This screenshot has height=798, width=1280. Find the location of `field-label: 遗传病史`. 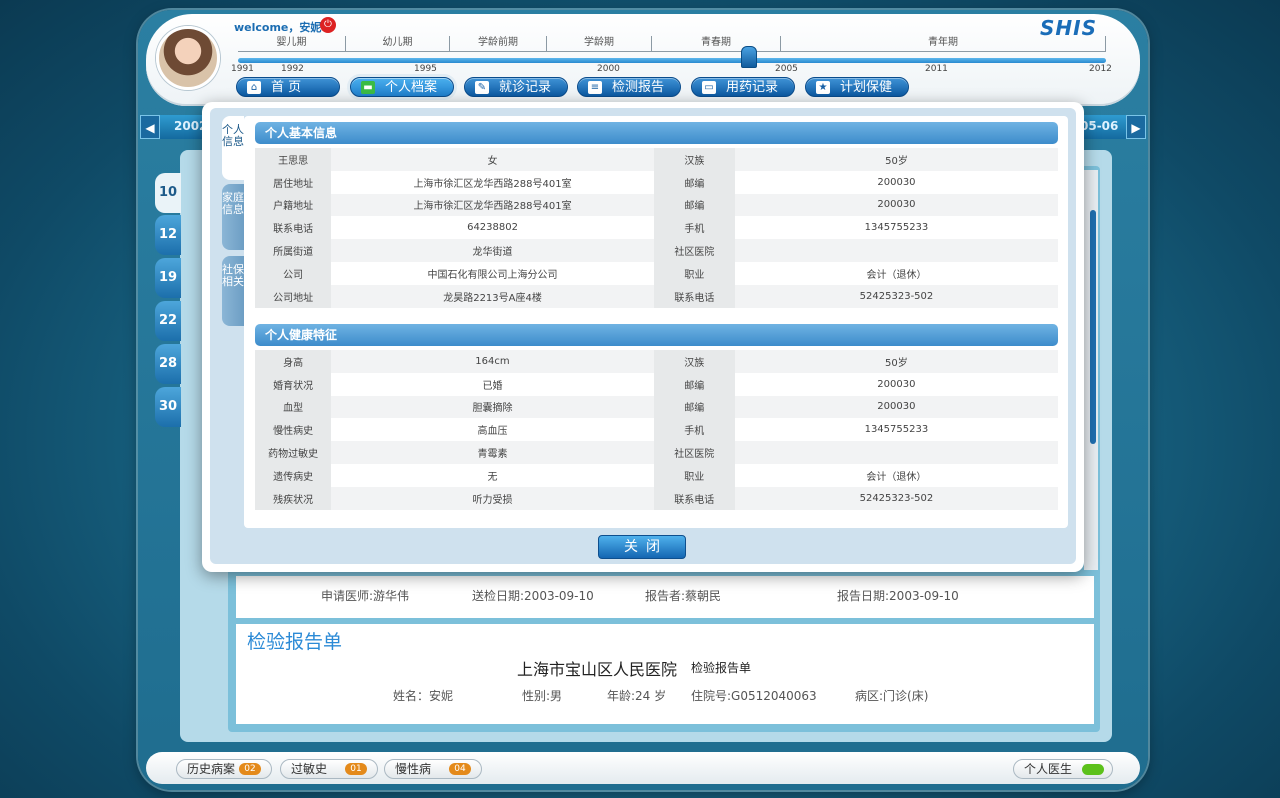

field-label: 遗传病史 is located at coordinates (293, 475).